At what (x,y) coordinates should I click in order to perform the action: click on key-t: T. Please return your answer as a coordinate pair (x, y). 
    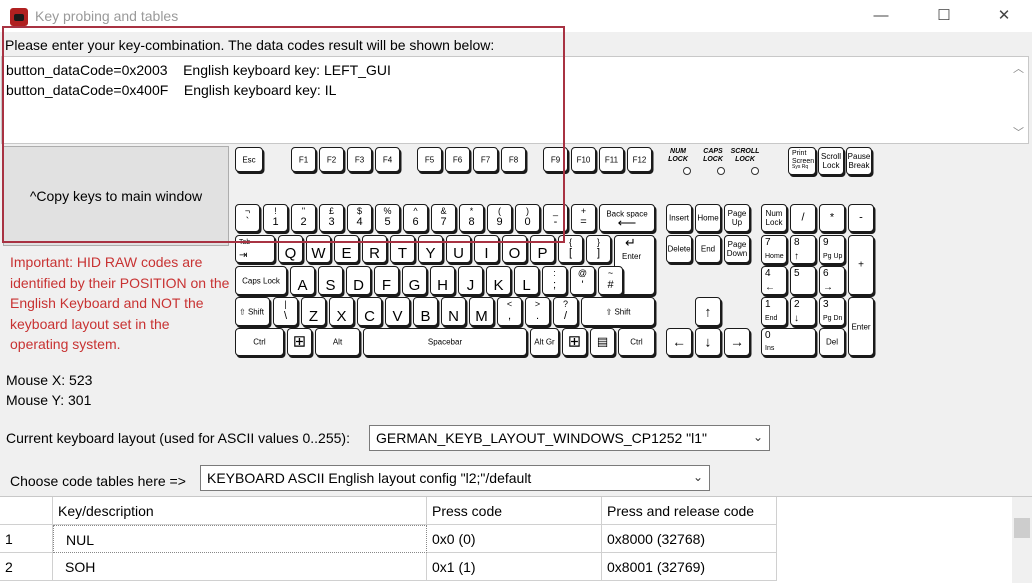
    Looking at the image, I should click on (402, 249).